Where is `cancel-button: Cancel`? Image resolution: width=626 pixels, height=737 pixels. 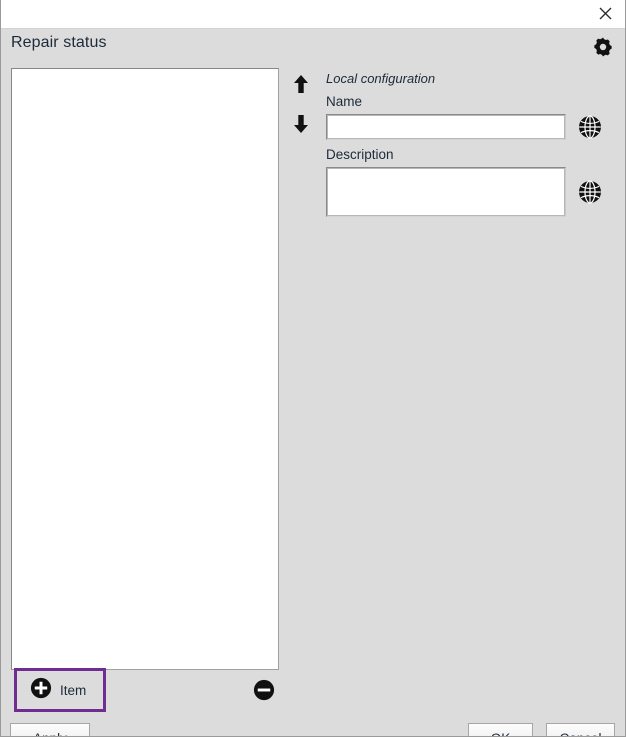
cancel-button: Cancel is located at coordinates (580, 729).